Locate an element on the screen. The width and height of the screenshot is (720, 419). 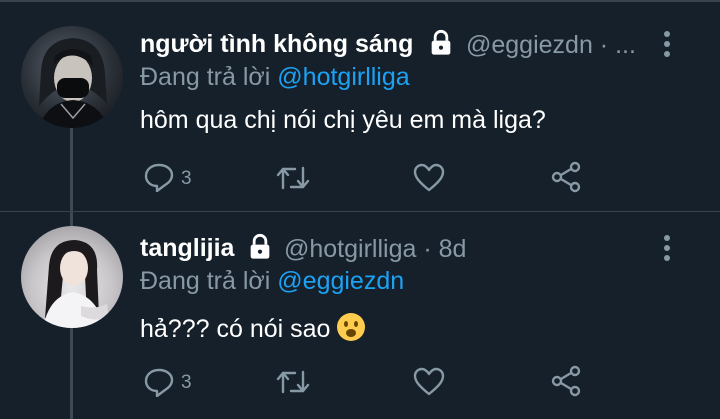
author-handle: @hotgirlliga · 8d is located at coordinates (375, 249).